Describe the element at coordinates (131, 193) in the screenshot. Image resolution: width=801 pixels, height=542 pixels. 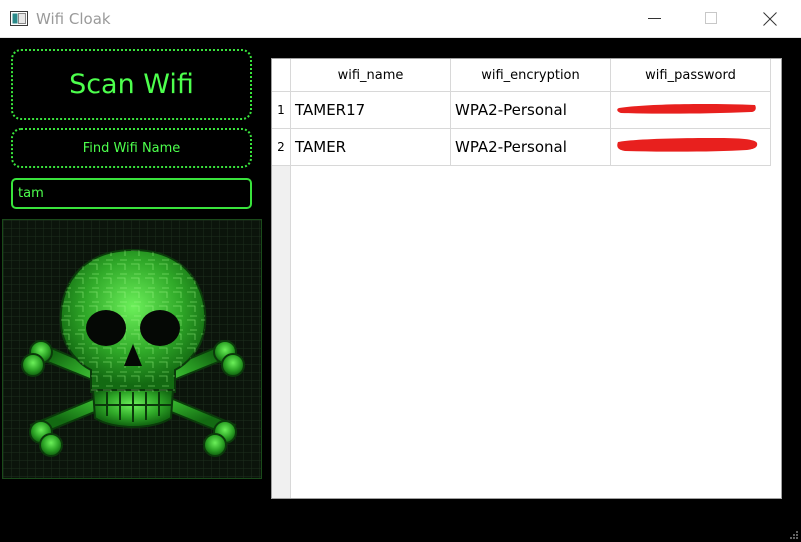
I see `search-input` at that location.